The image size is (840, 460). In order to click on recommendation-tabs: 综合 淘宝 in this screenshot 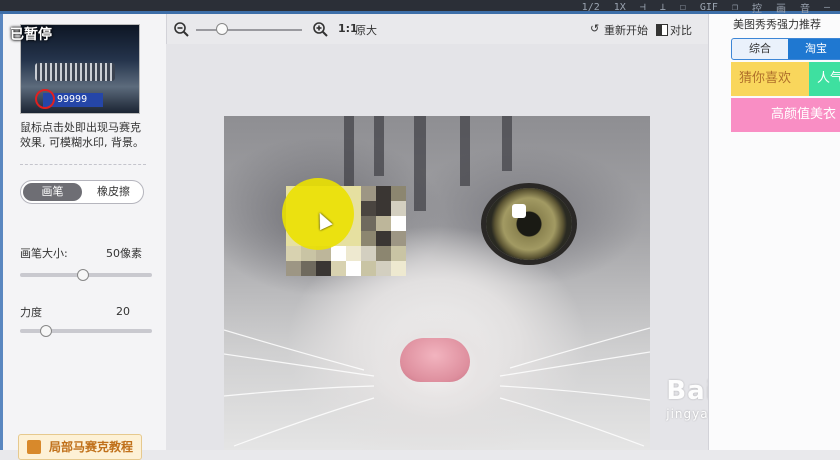, I will do `click(785, 49)`.